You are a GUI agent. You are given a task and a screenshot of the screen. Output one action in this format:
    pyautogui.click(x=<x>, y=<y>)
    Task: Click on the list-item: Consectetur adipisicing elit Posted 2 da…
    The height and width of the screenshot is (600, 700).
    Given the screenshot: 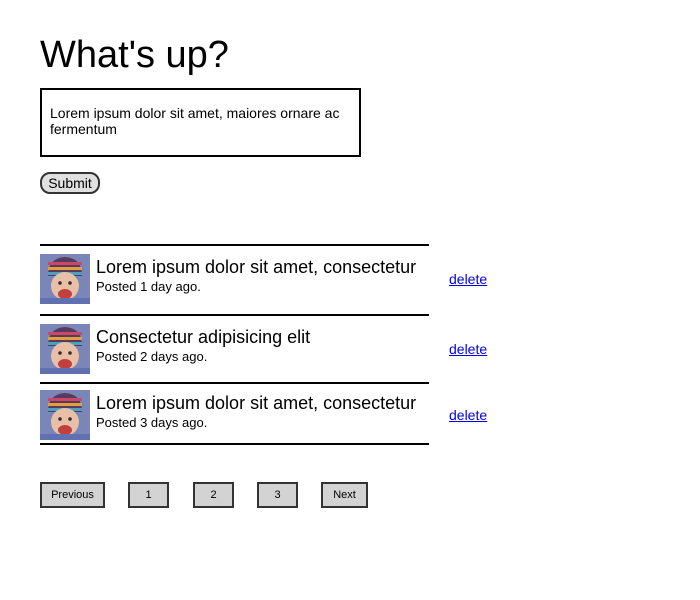 What is the action you would take?
    pyautogui.click(x=270, y=349)
    